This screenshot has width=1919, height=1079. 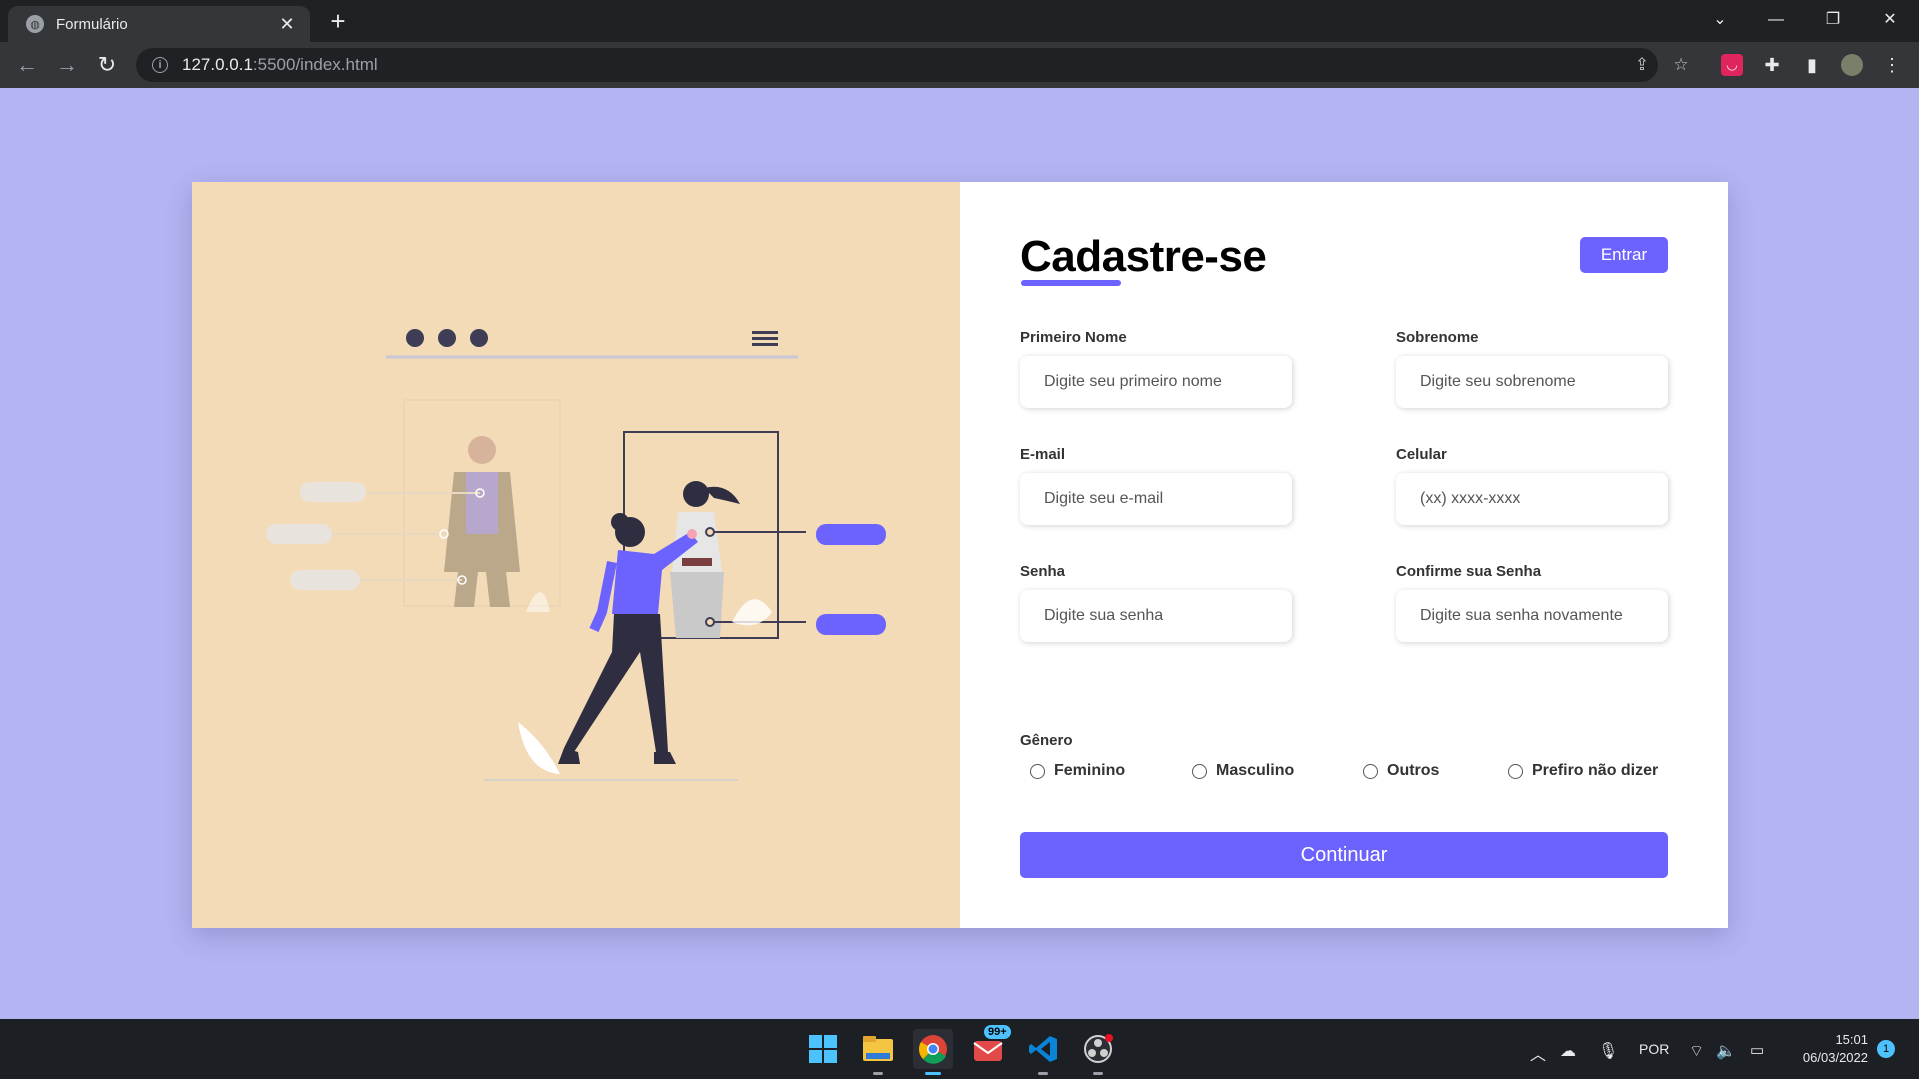 What do you see at coordinates (1595, 770) in the screenshot?
I see `gender-option-label: Prefiro não dizer` at bounding box center [1595, 770].